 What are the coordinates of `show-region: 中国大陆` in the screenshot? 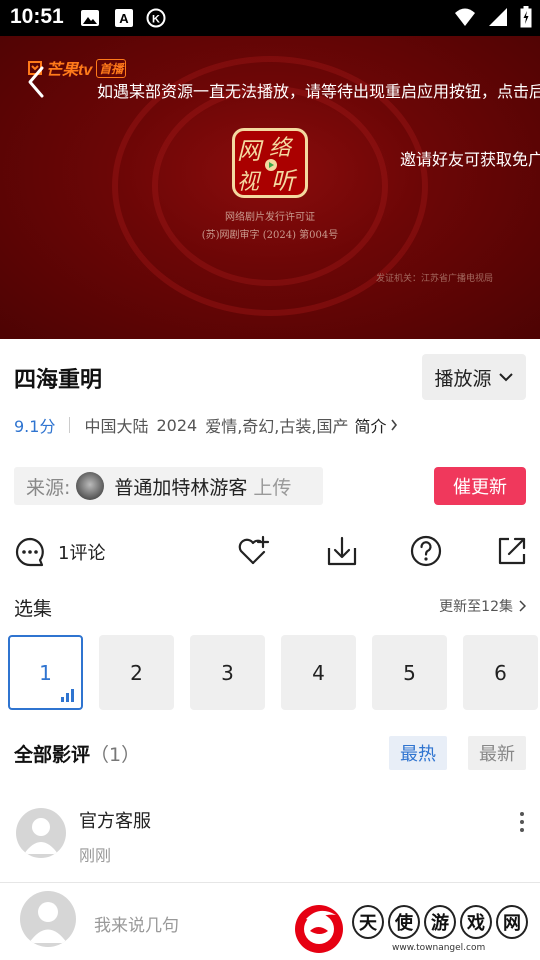 It's located at (116, 426).